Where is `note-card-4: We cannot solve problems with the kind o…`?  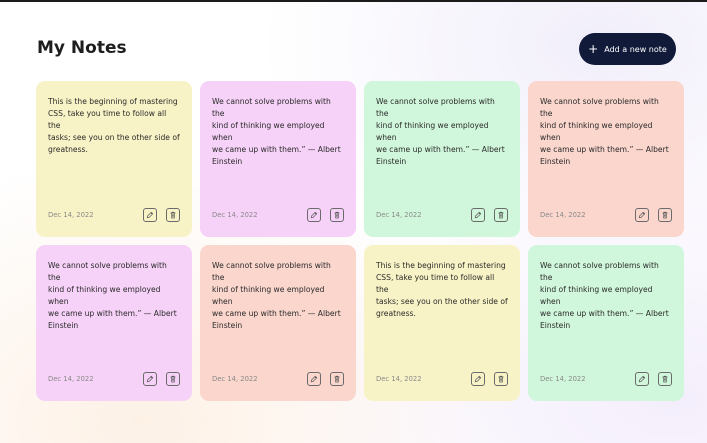 note-card-4: We cannot solve problems with the kind o… is located at coordinates (606, 159).